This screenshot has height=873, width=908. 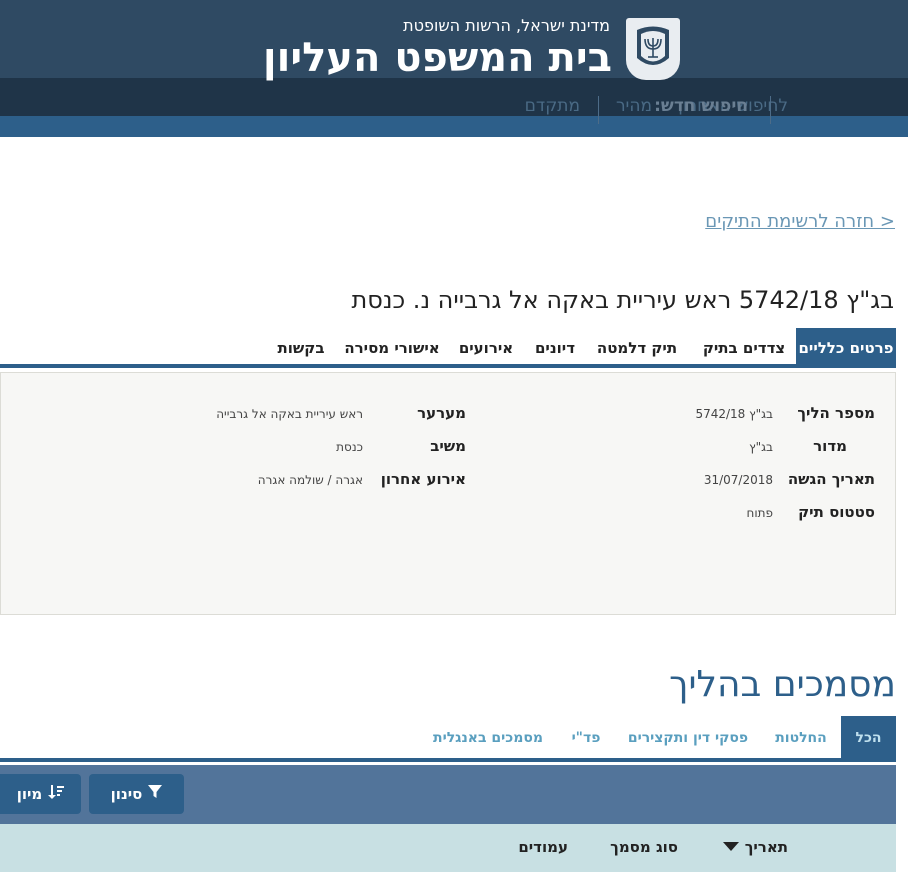 What do you see at coordinates (800, 221) in the screenshot?
I see `back-to-cases-link: < חזרה לרשימת התיקים` at bounding box center [800, 221].